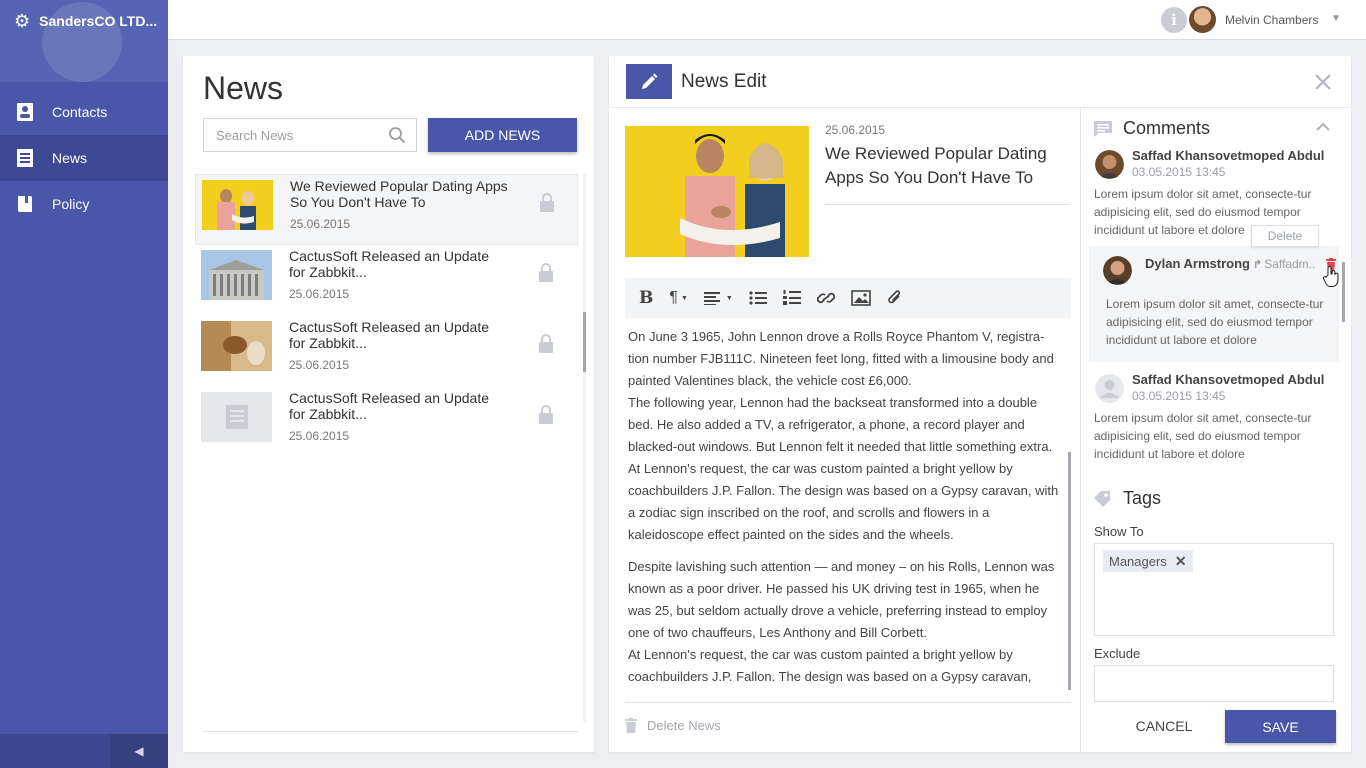 The height and width of the screenshot is (768, 1366). What do you see at coordinates (1197, 263) in the screenshot?
I see `comment-author-name: Dylan Armstrong` at bounding box center [1197, 263].